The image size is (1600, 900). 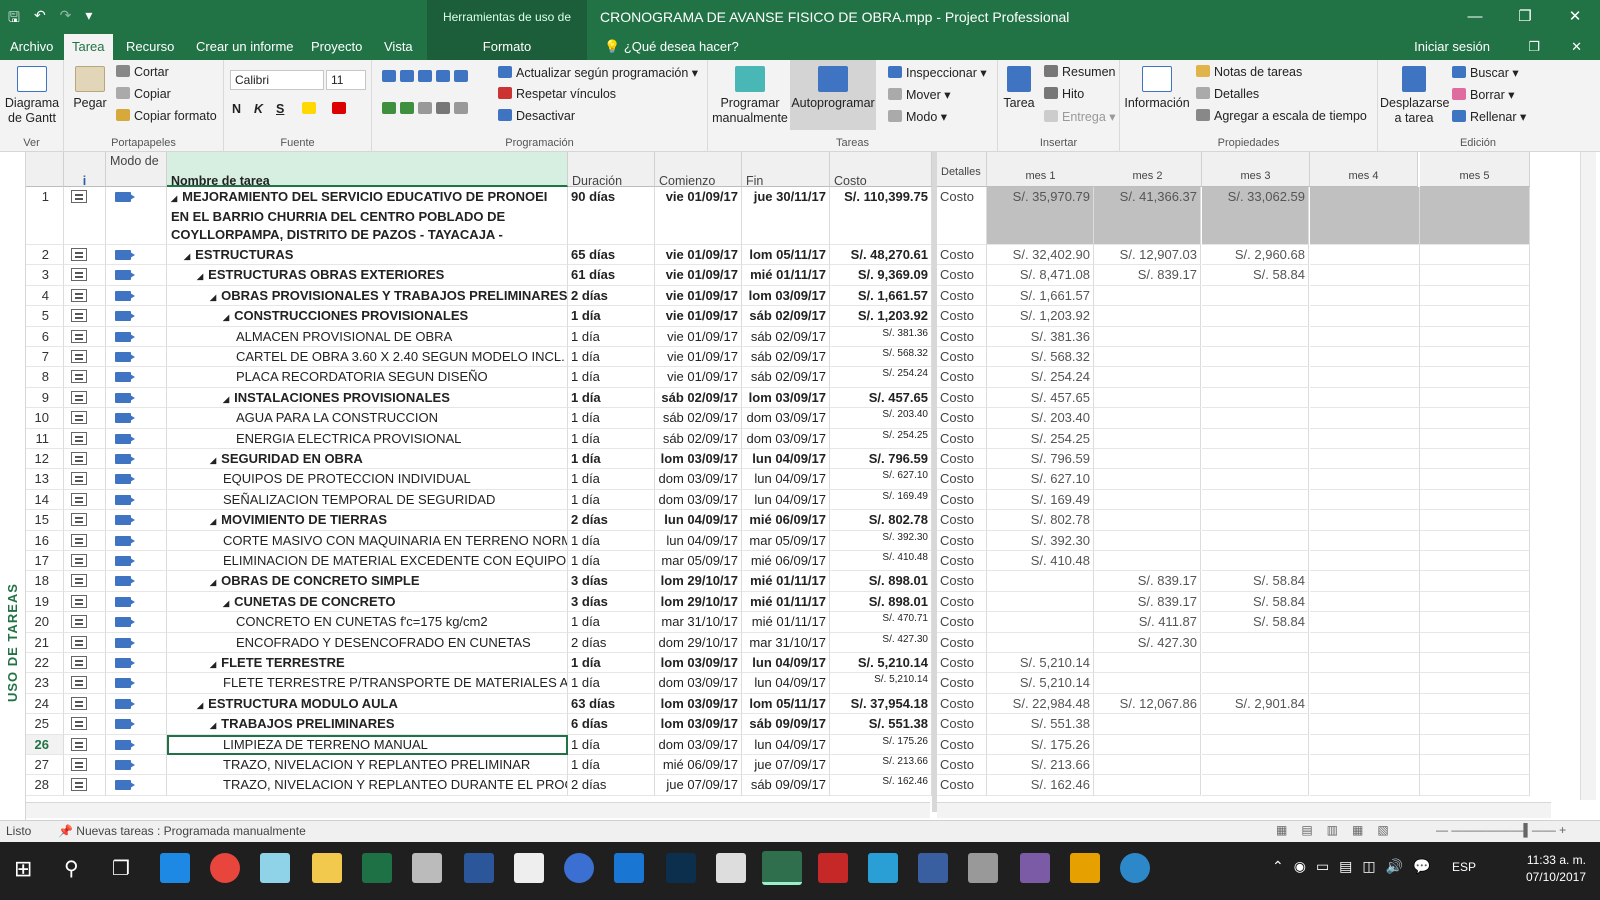 What do you see at coordinates (507, 47) in the screenshot?
I see `tab-formato: Formato` at bounding box center [507, 47].